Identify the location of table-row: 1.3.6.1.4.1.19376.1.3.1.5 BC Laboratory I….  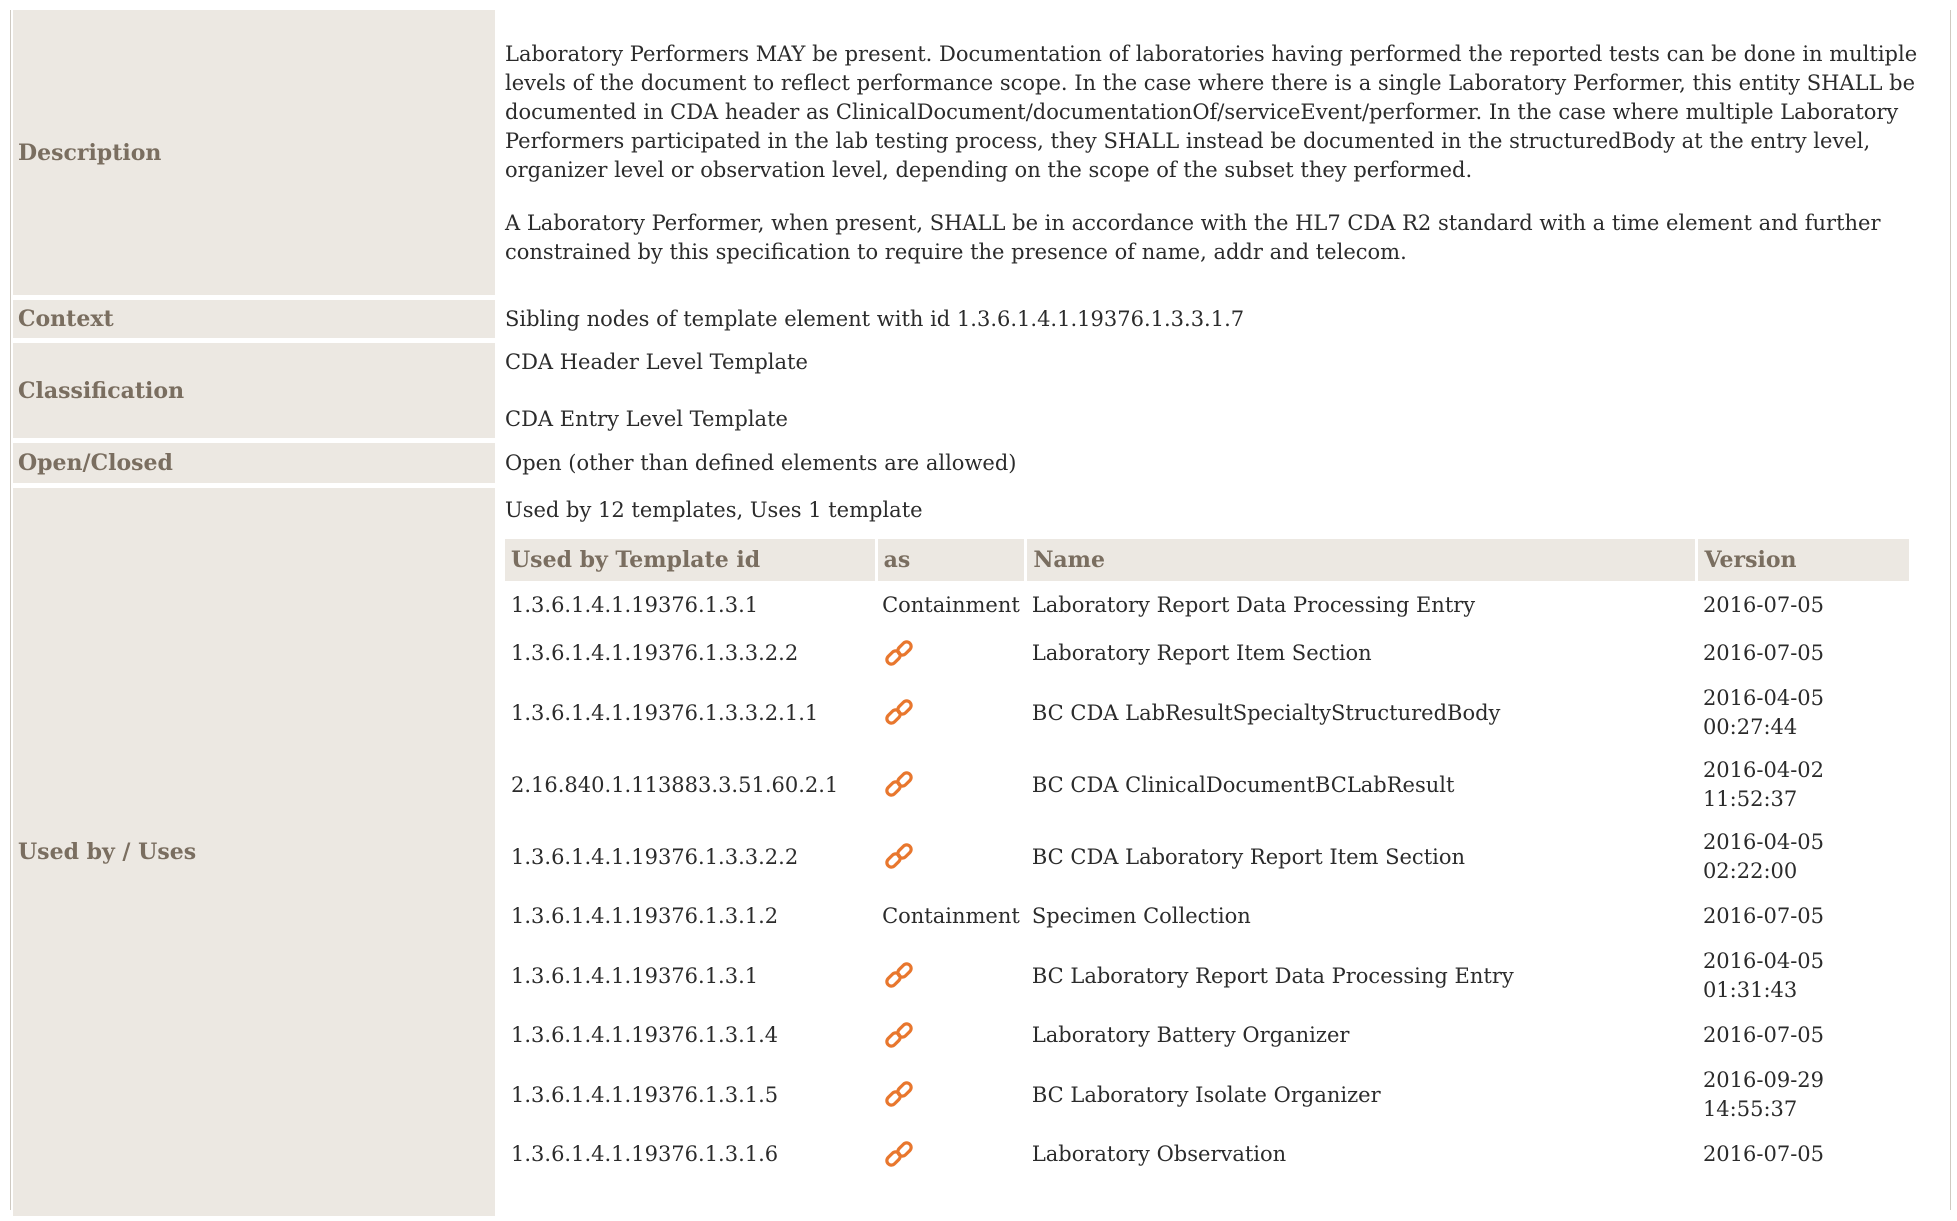
(1207, 1095).